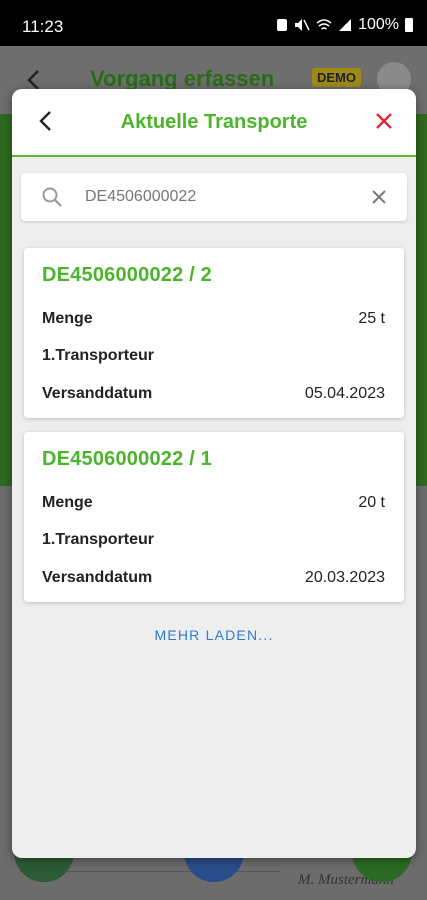 The image size is (427, 900). Describe the element at coordinates (324, 24) in the screenshot. I see `wifi-icon` at that location.